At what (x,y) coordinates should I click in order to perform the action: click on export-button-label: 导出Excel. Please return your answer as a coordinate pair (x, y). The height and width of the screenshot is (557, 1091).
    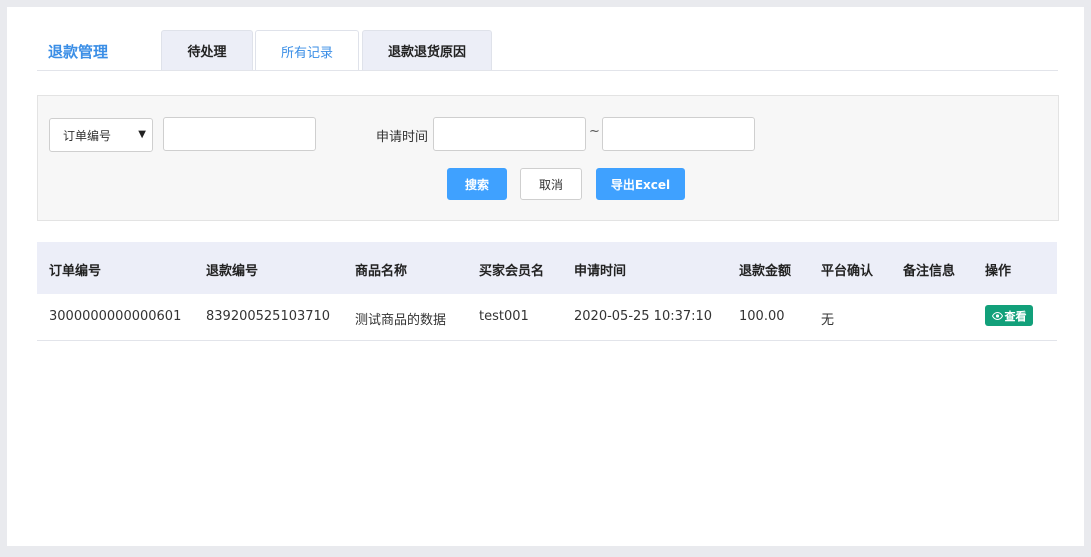
    Looking at the image, I should click on (640, 184).